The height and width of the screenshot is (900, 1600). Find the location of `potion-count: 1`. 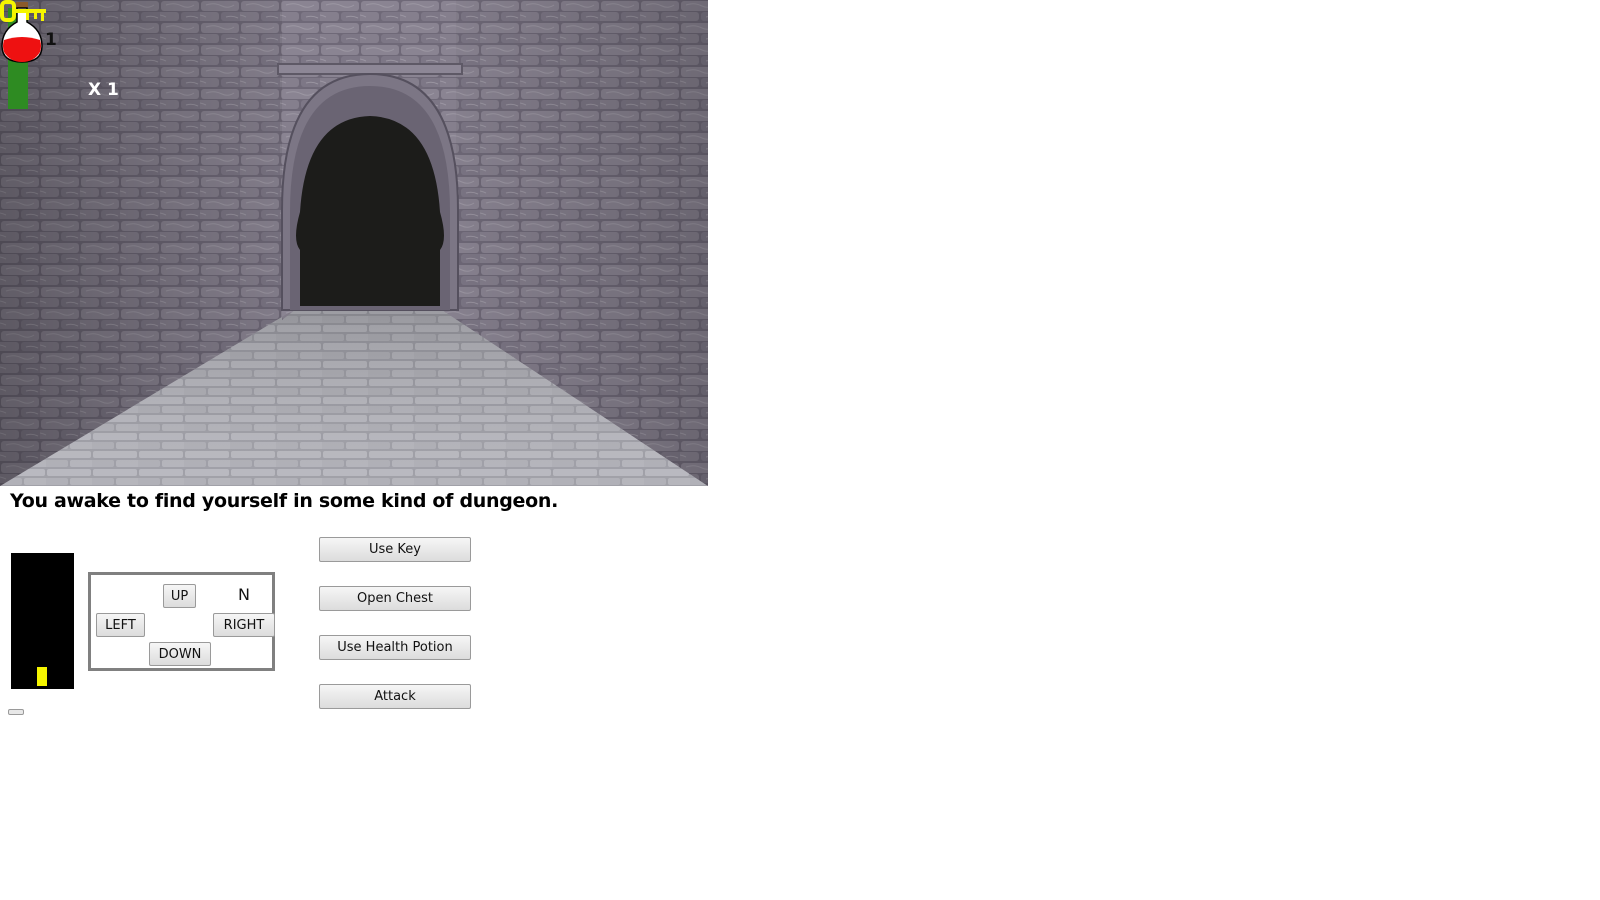

potion-count: 1 is located at coordinates (51, 40).